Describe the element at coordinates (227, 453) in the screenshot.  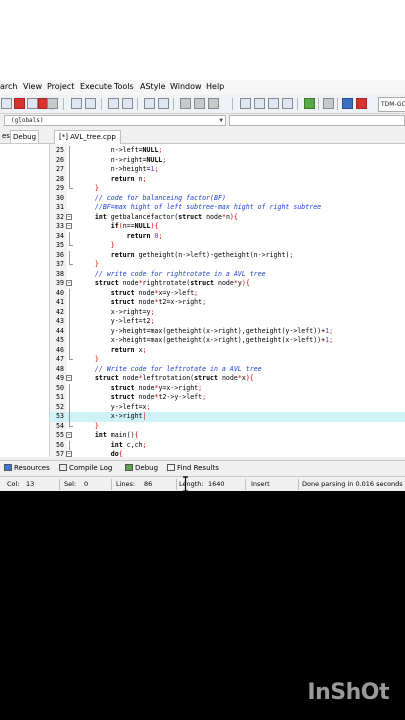
I see `code-line: 57− do{` at that location.